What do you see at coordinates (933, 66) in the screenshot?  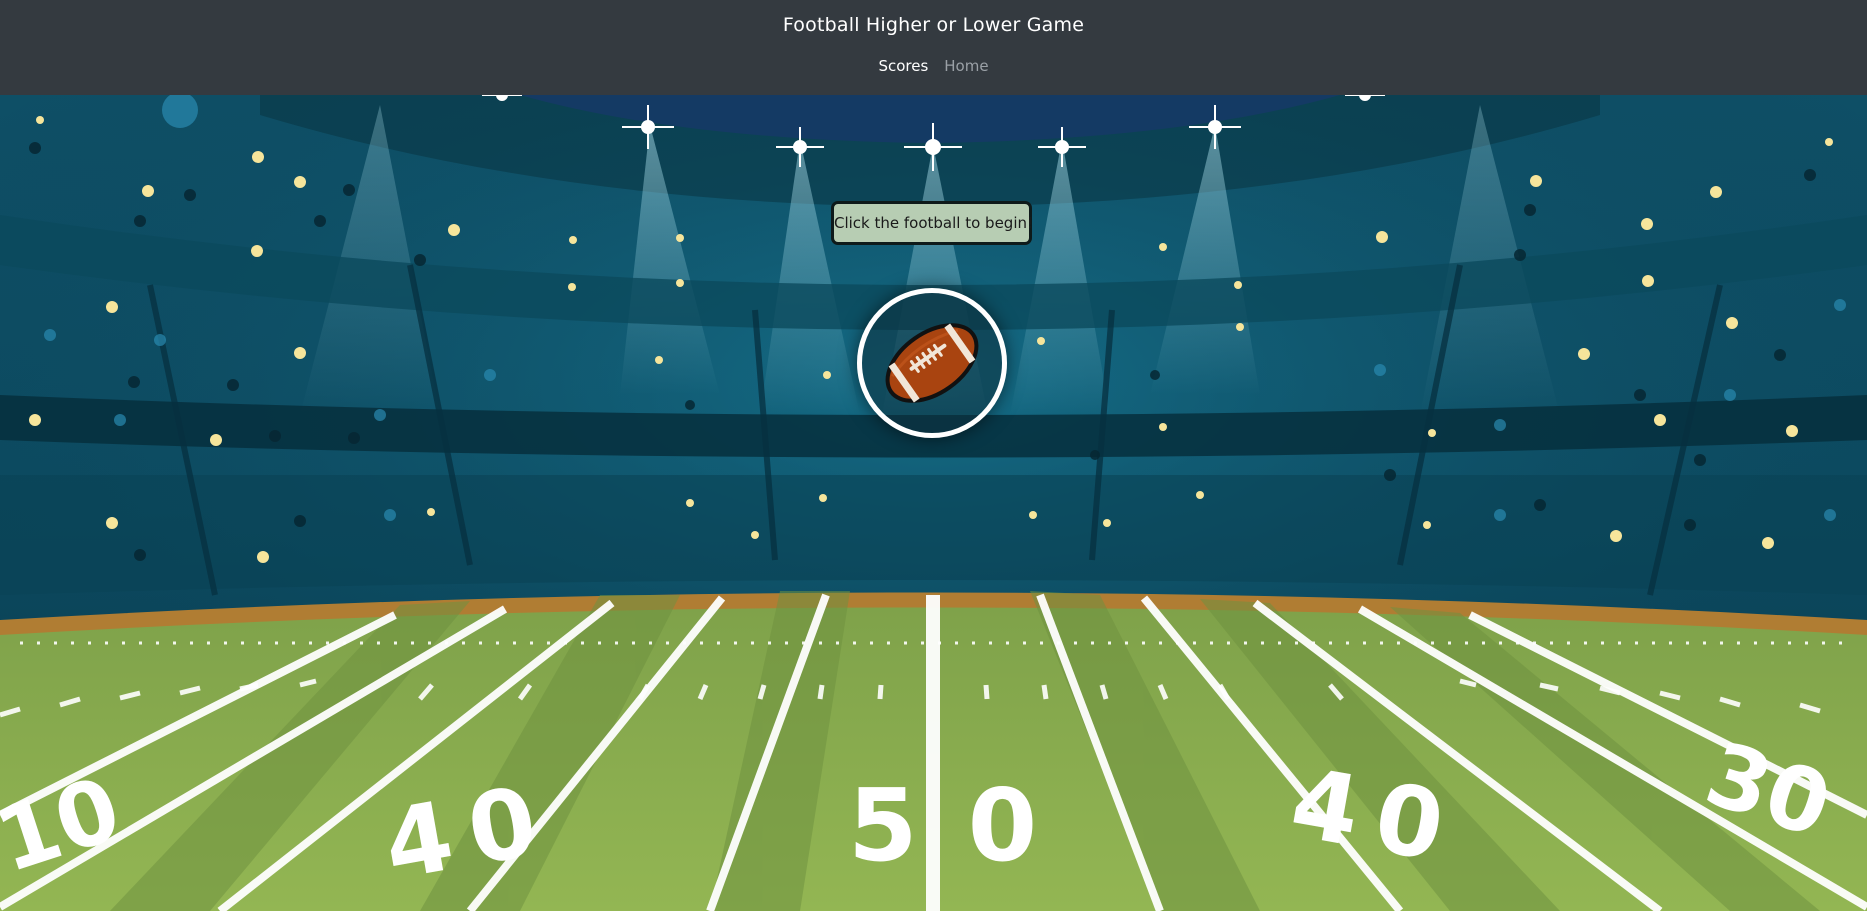 I see `nav-links: Scores Home` at bounding box center [933, 66].